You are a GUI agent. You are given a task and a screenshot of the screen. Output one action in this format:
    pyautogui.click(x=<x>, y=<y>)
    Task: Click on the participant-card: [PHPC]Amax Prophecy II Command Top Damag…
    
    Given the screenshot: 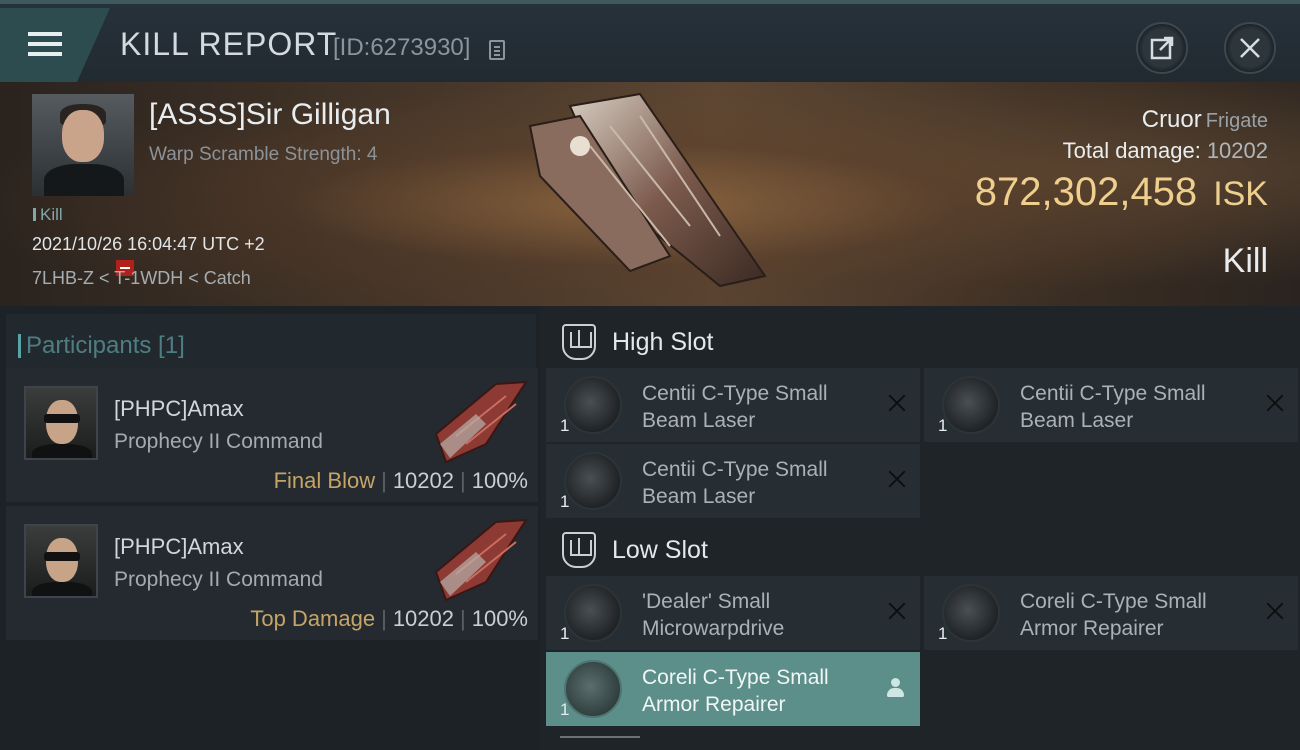 What is the action you would take?
    pyautogui.click(x=272, y=573)
    